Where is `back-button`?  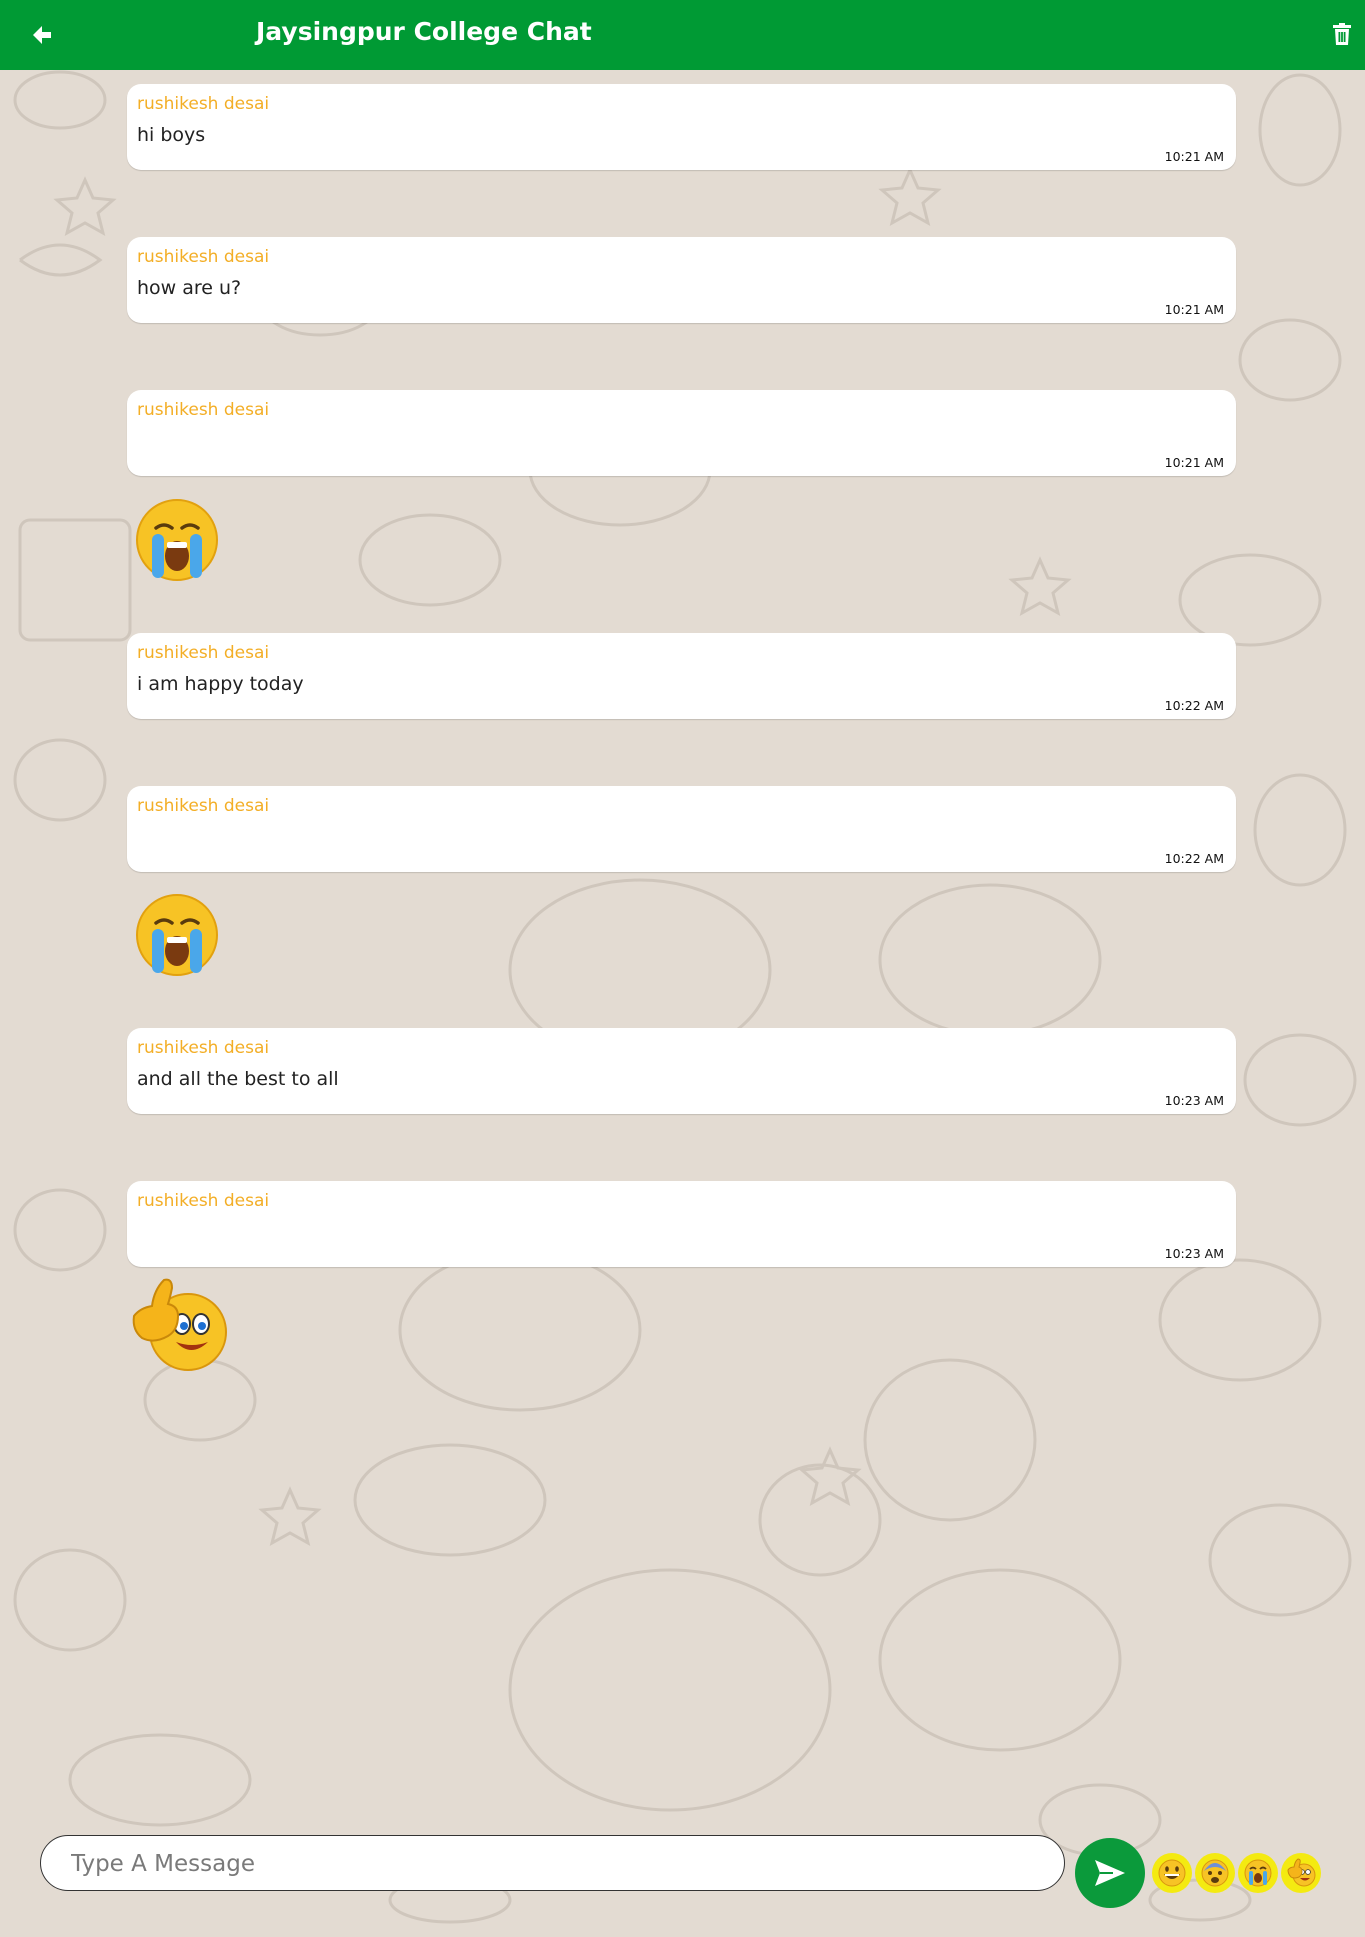 back-button is located at coordinates (42, 35).